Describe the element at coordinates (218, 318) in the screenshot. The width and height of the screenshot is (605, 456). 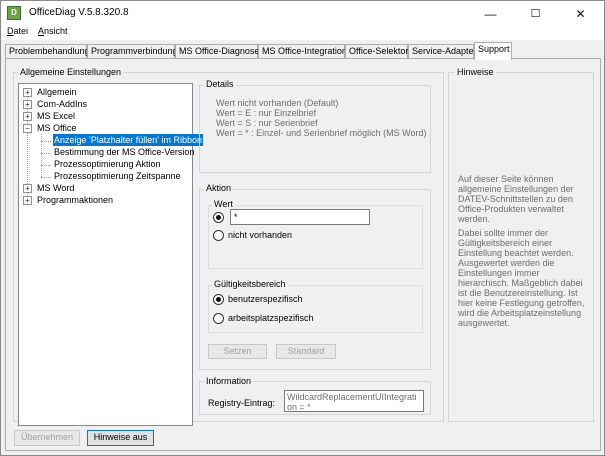
I see `radio-arbeitsplatzspezifisch` at that location.